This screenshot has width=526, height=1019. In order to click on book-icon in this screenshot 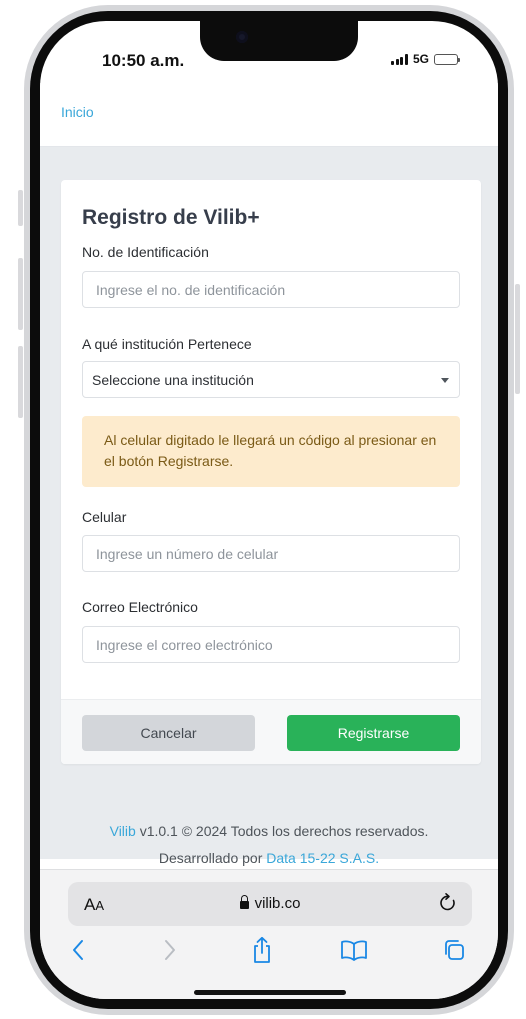, I will do `click(354, 950)`.